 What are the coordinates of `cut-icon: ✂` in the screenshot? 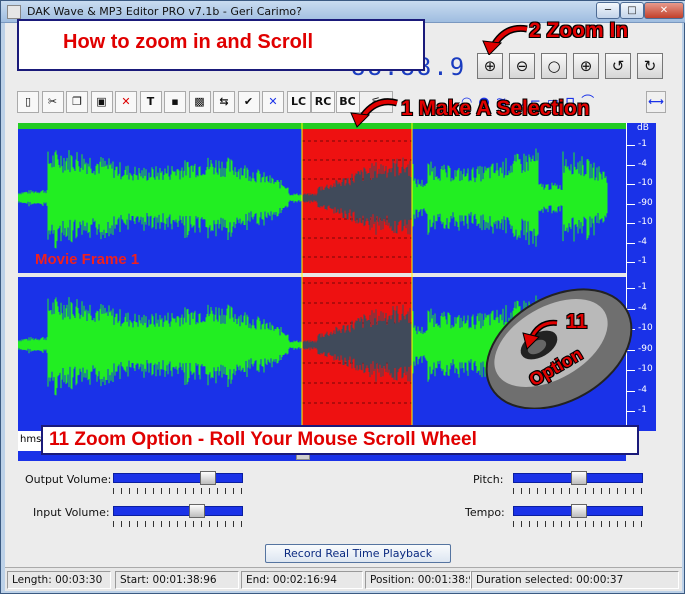 It's located at (52, 102).